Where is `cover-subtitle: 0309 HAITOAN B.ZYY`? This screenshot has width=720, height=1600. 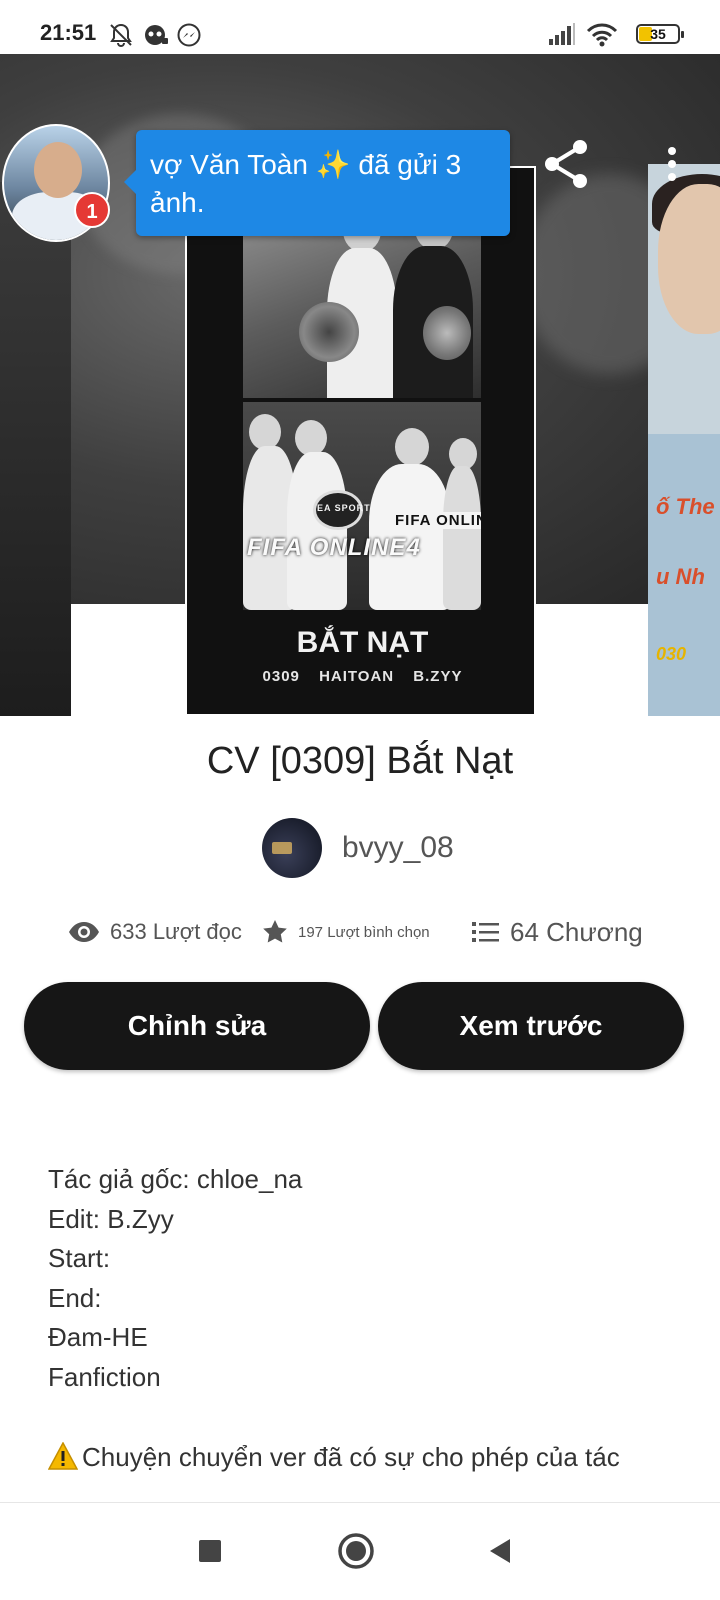
cover-subtitle: 0309 HAITOAN B.ZYY is located at coordinates (362, 676).